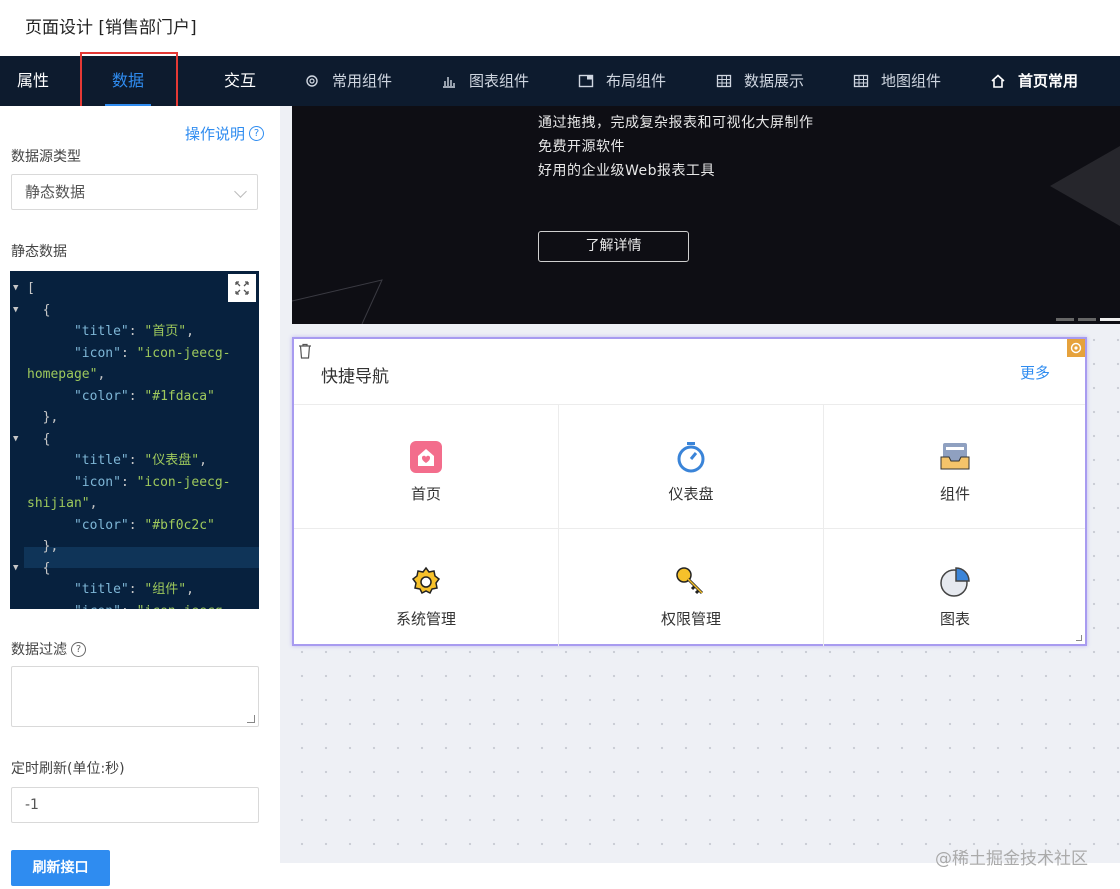  Describe the element at coordinates (690, 619) in the screenshot. I see `nav-tile-label: 权限管理` at that location.